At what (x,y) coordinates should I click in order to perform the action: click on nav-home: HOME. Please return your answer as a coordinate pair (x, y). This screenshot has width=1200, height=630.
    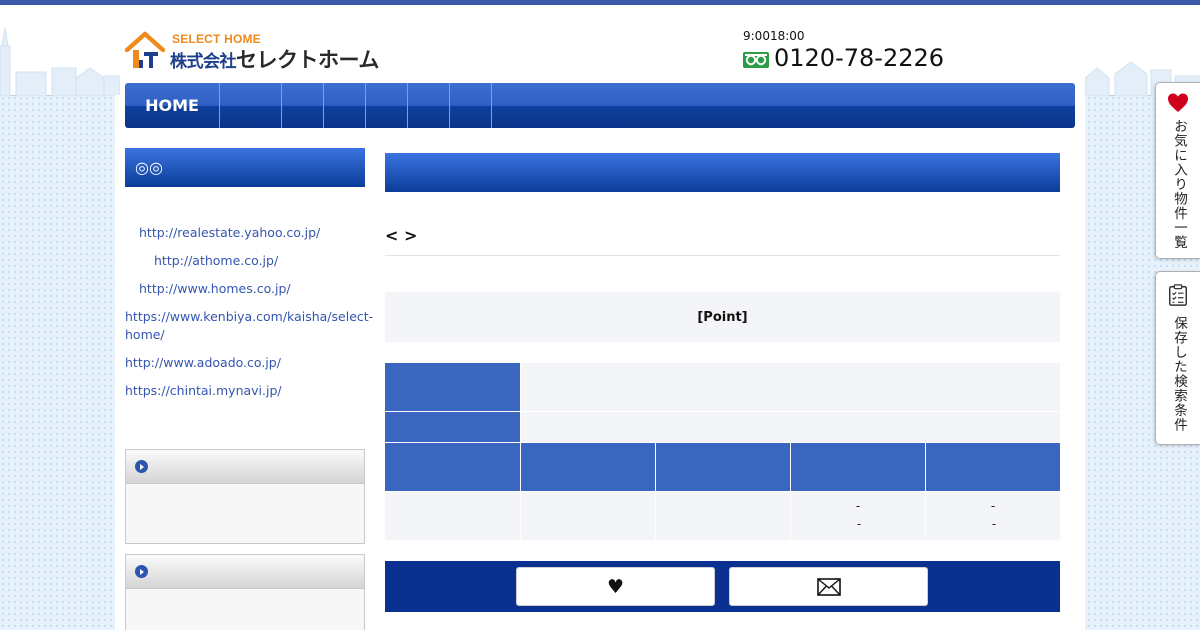
    Looking at the image, I should click on (172, 105).